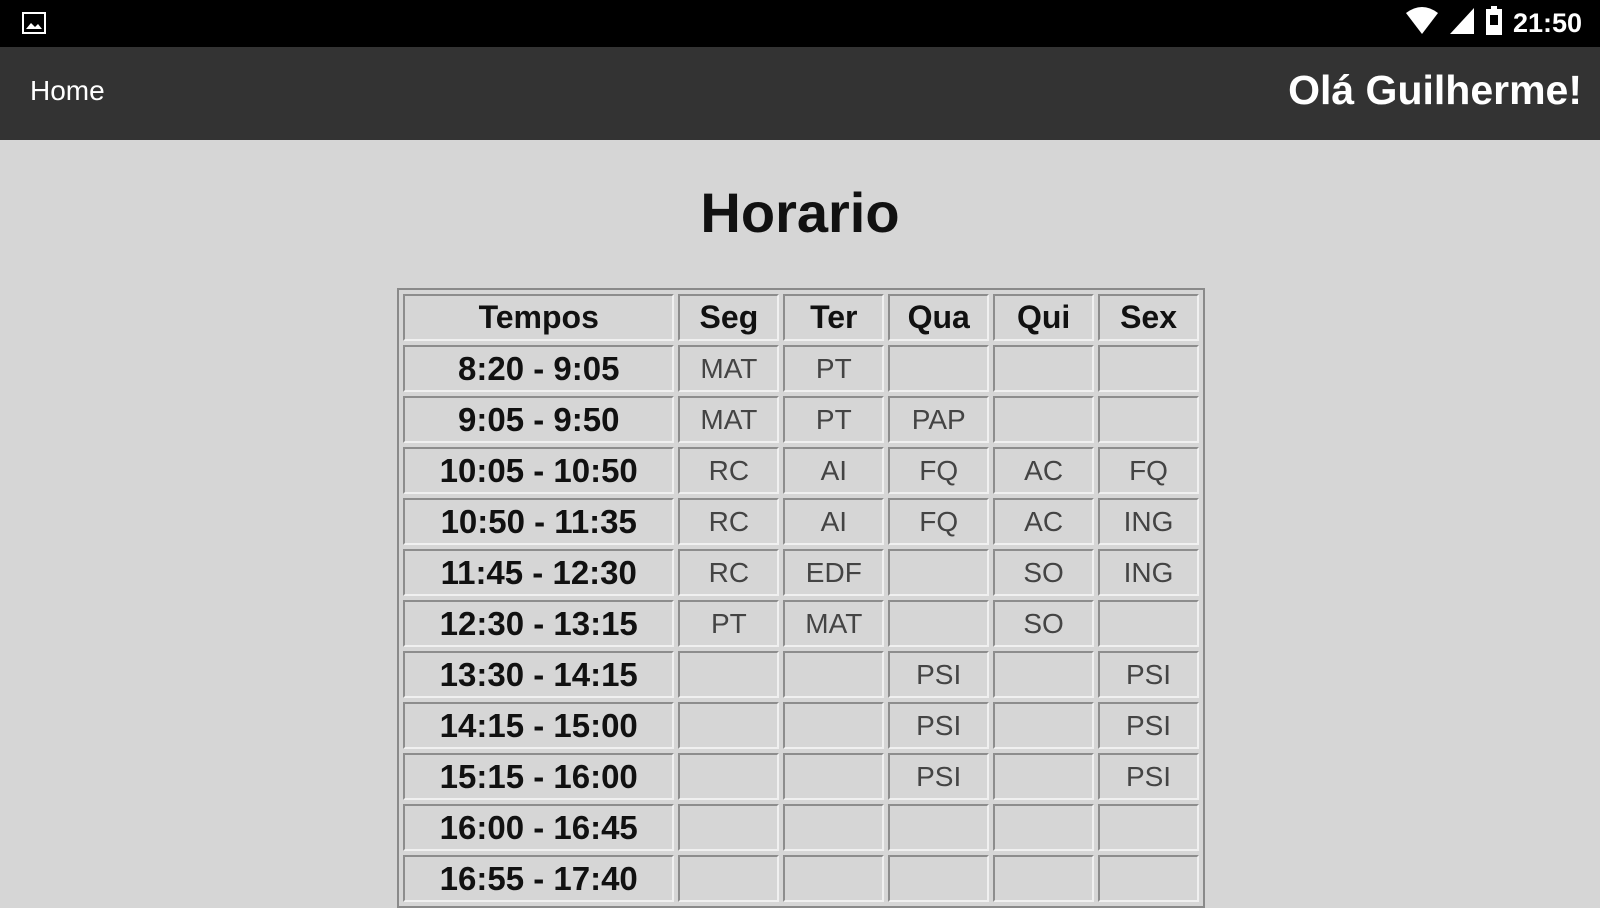  What do you see at coordinates (539, 674) in the screenshot?
I see `time-cell: 13:30 - 14:15` at bounding box center [539, 674].